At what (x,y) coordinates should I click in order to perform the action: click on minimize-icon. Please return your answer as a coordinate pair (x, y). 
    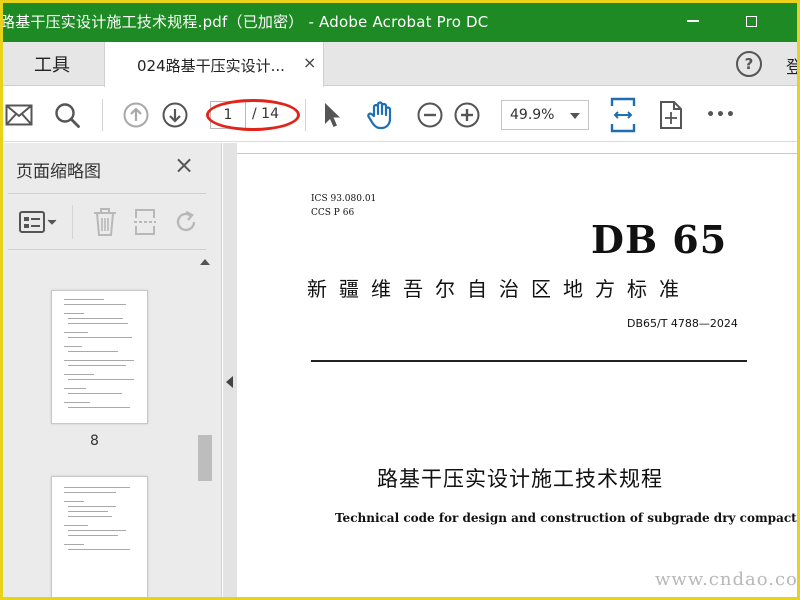
    Looking at the image, I should click on (693, 21).